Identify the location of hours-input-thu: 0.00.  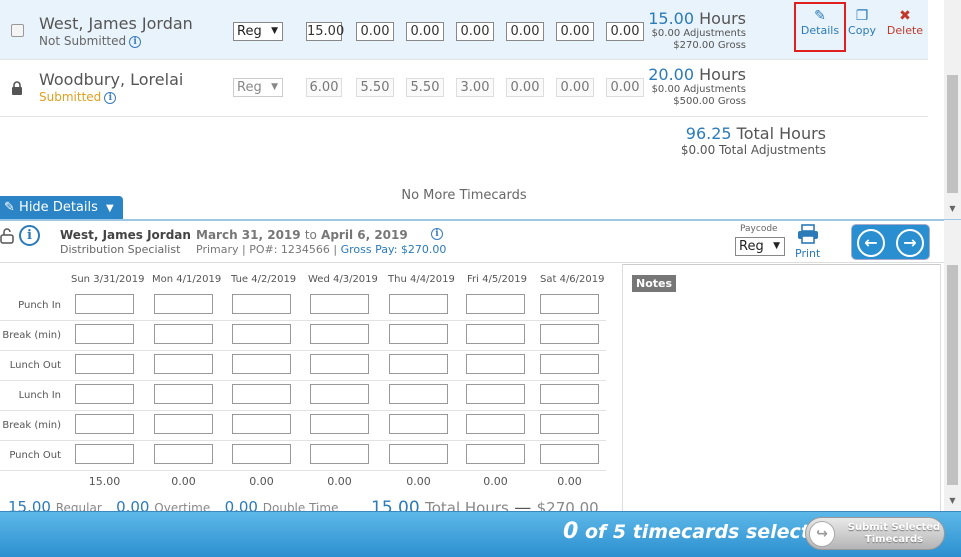
(525, 31).